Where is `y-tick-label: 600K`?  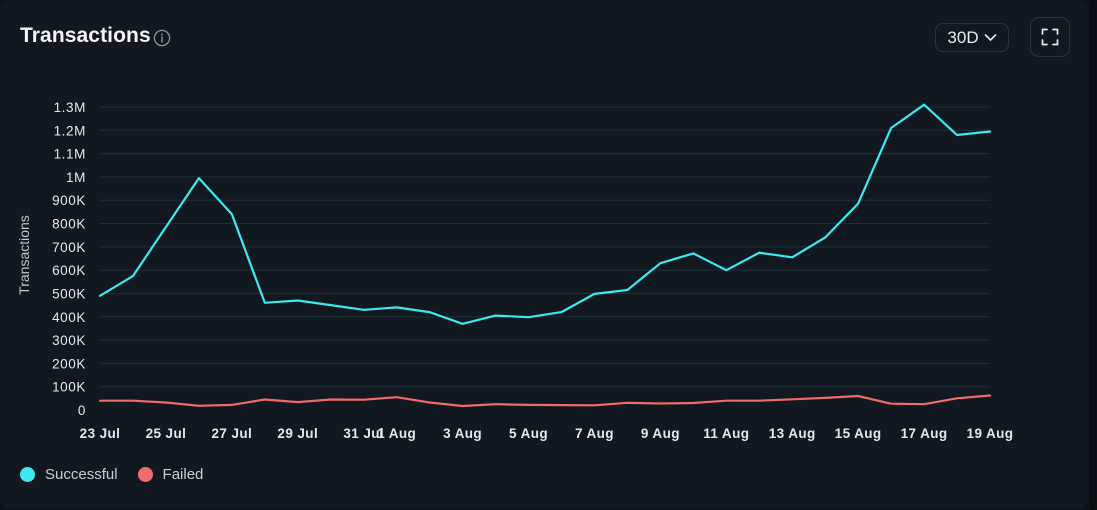 y-tick-label: 600K is located at coordinates (69, 270).